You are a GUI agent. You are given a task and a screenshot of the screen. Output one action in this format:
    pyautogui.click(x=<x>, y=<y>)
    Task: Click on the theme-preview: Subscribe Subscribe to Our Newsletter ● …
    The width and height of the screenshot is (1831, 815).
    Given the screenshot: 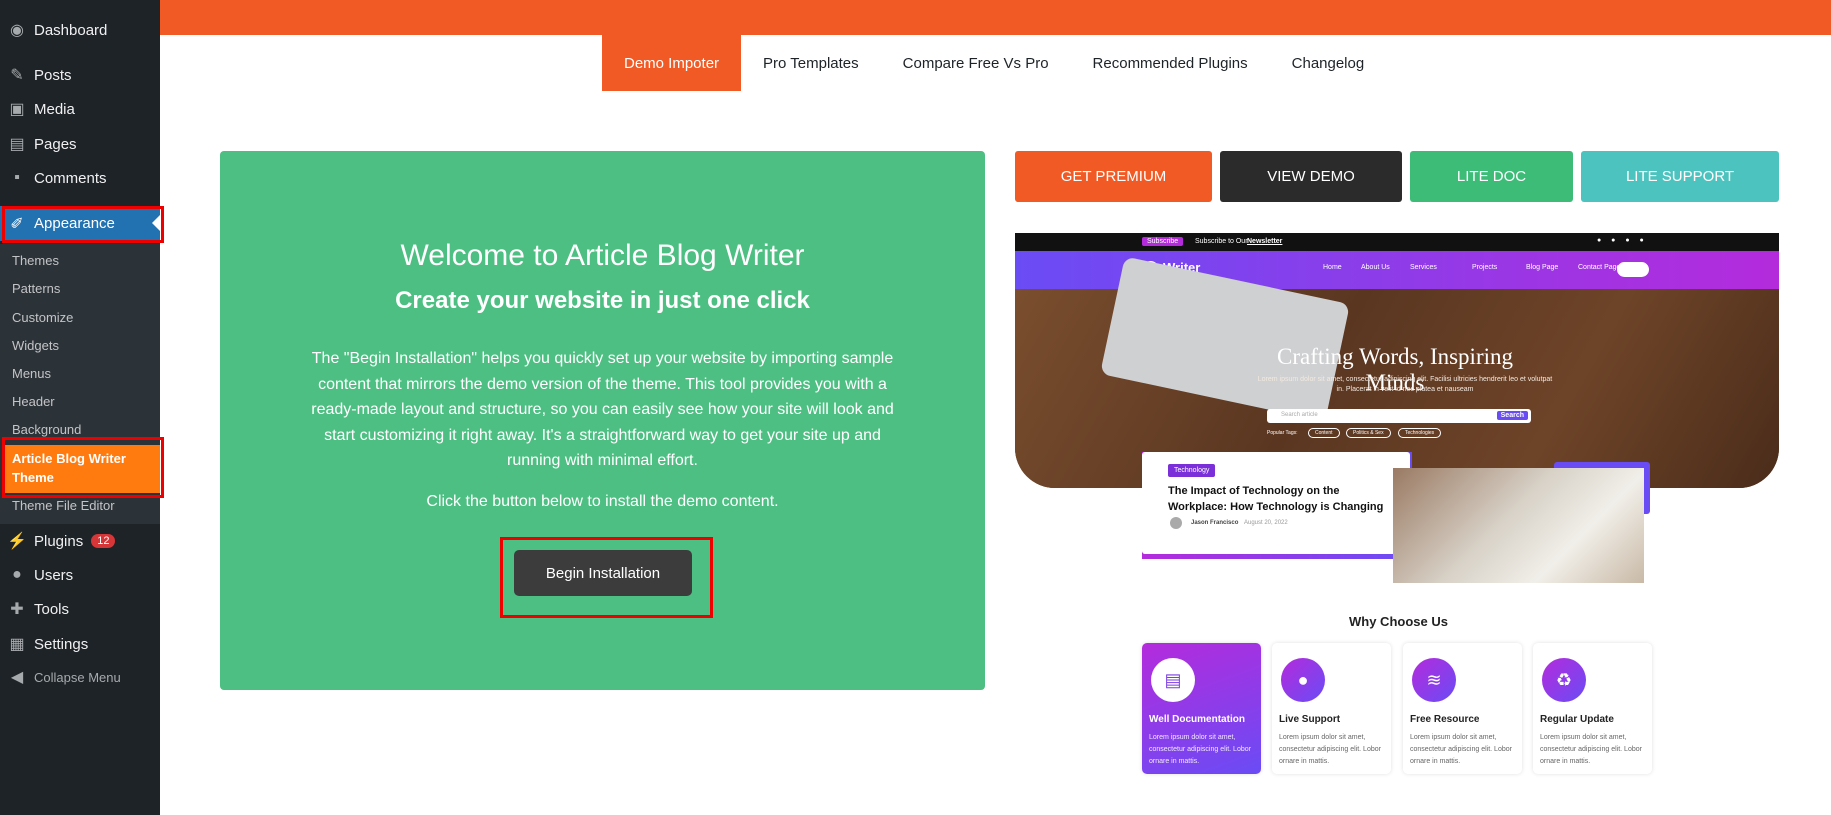 What is the action you would take?
    pyautogui.click(x=1397, y=360)
    